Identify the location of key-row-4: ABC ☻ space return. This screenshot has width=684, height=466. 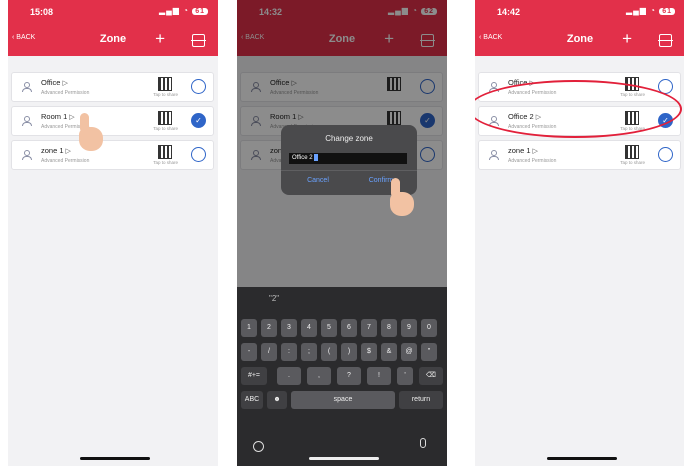
(342, 401).